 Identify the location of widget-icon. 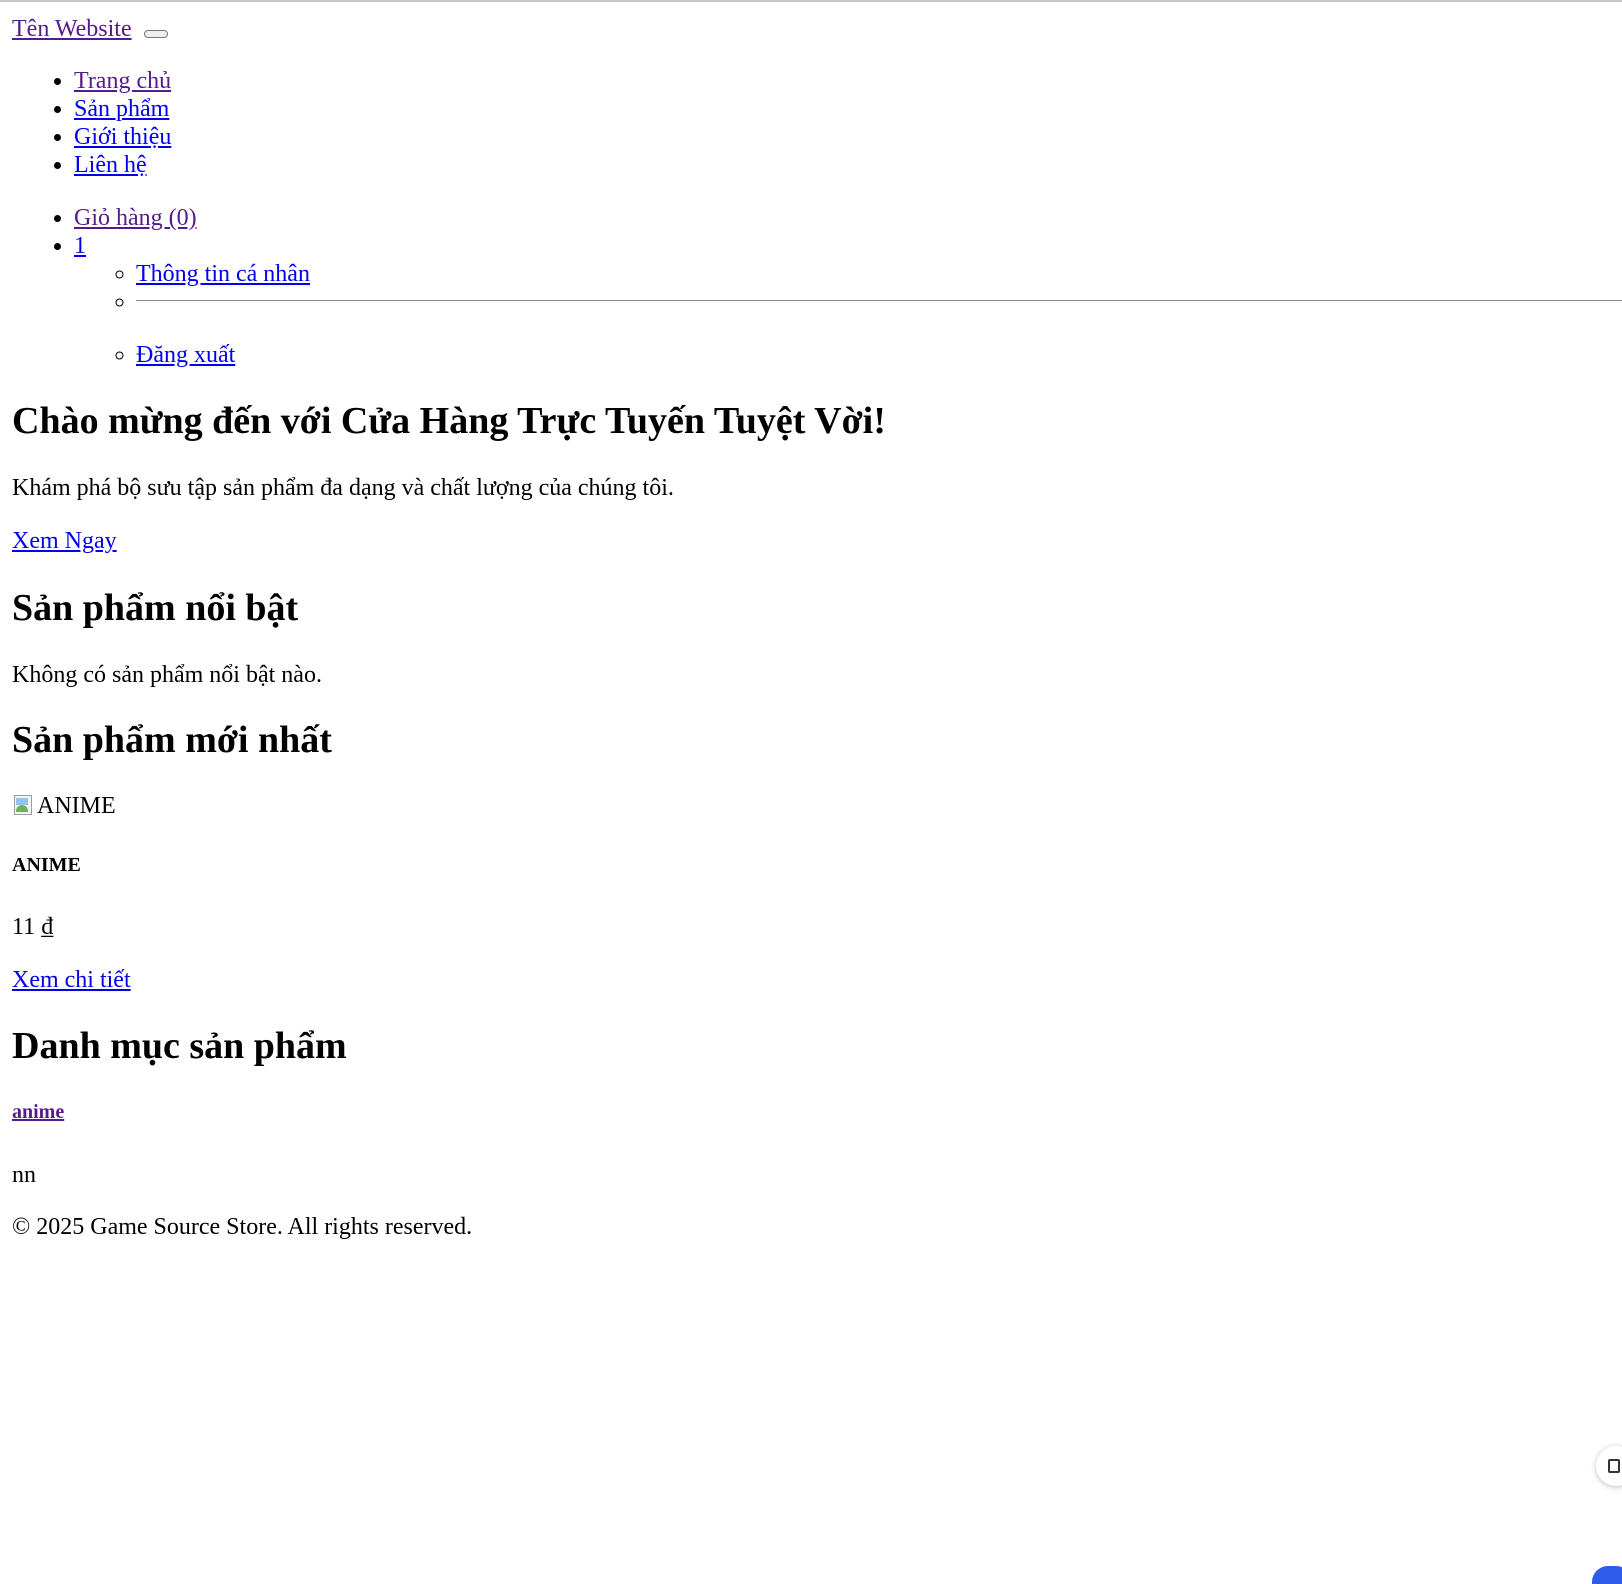
(1614, 1466).